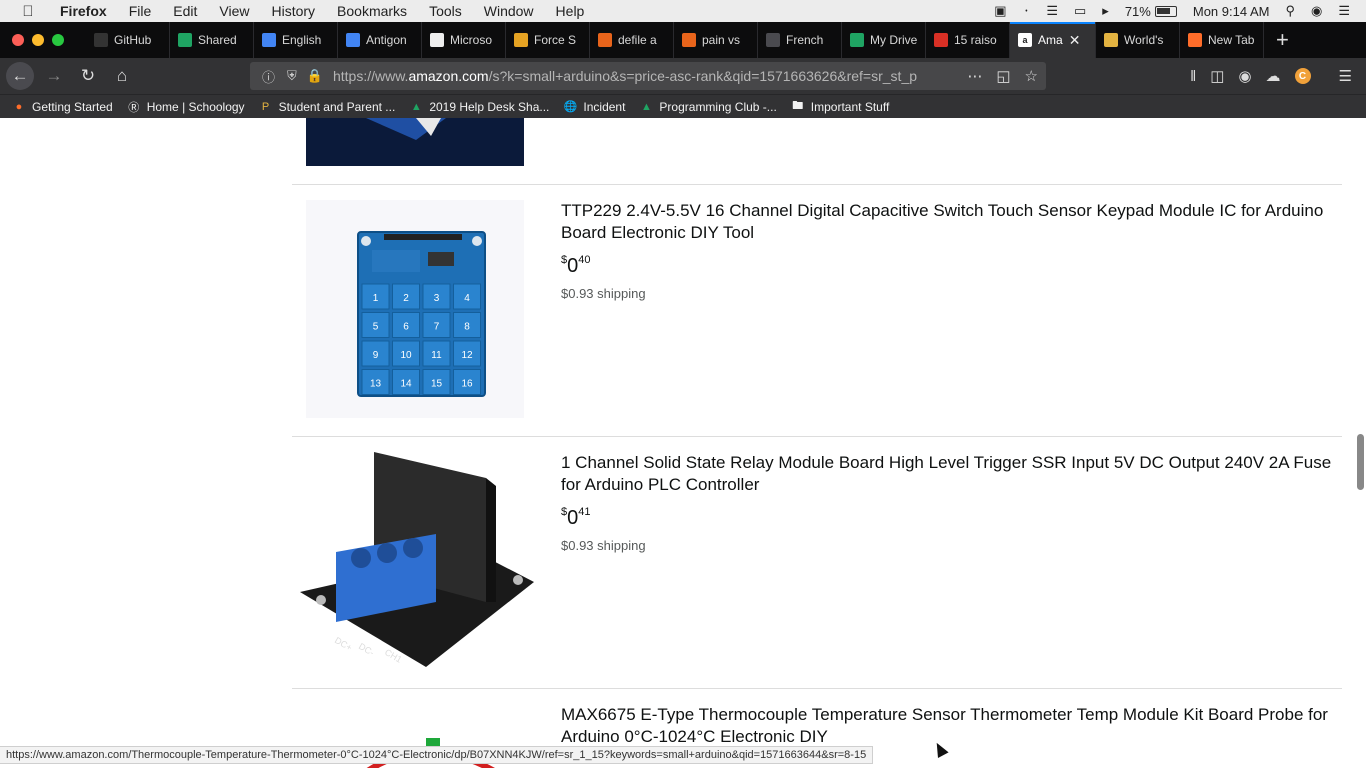 The height and width of the screenshot is (768, 1366). I want to click on previous-product-image, so click(415, 142).